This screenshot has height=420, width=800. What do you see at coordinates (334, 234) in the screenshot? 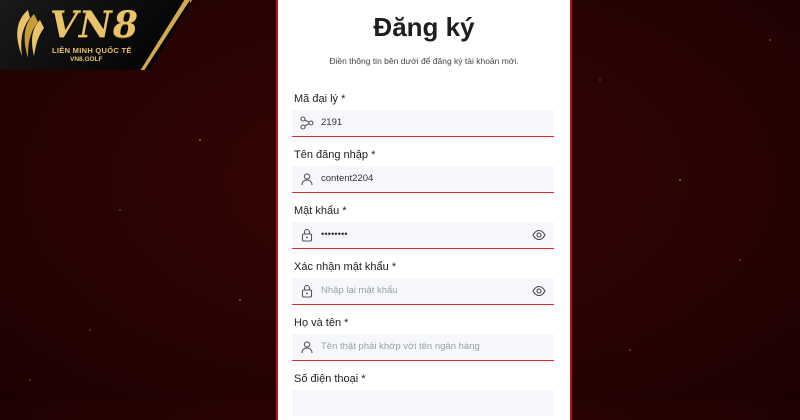
I see `password-value: ••••••••` at bounding box center [334, 234].